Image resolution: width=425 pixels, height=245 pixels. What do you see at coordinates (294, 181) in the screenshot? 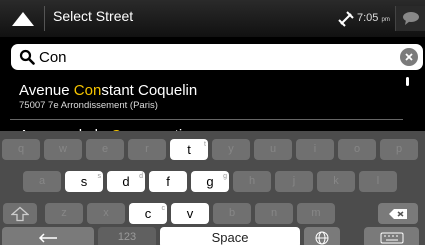
I see `key-j: j` at bounding box center [294, 181].